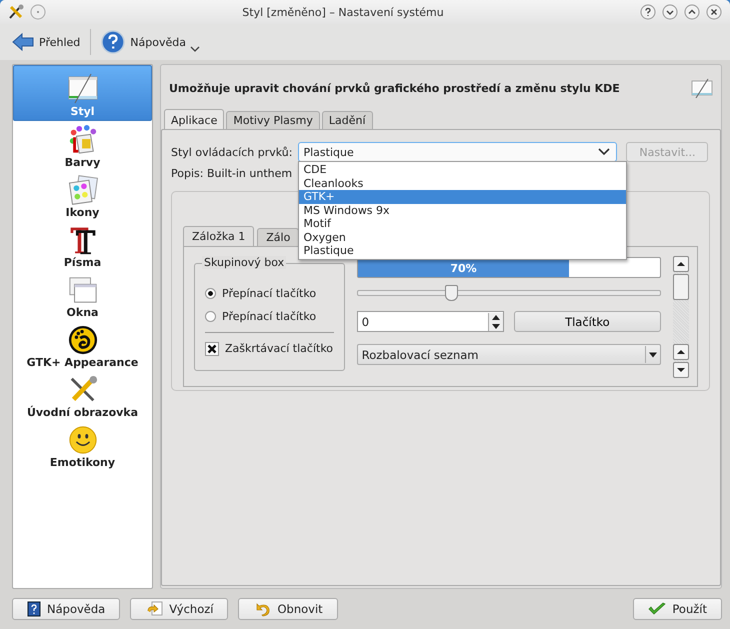  I want to click on sidebar-item: Styl, so click(82, 93).